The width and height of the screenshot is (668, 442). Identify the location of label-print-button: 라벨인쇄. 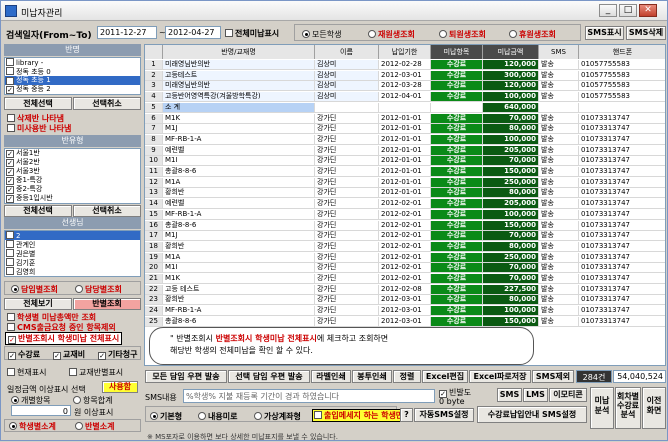
(331, 376).